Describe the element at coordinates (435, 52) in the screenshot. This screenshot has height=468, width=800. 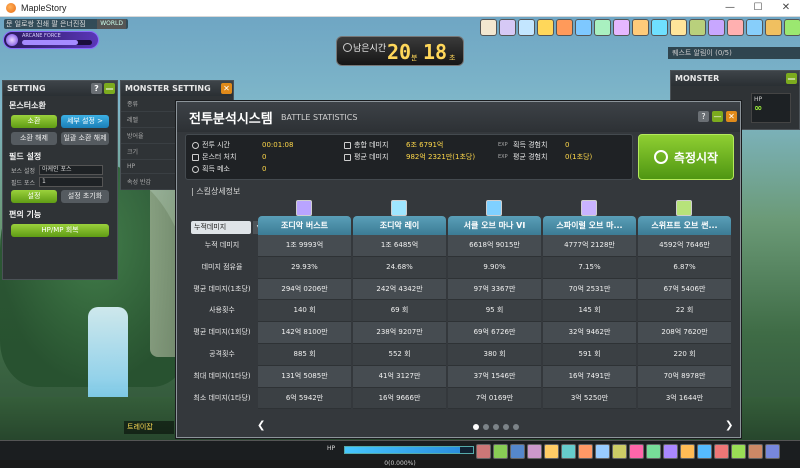
I see `timer-seconds: 18` at that location.